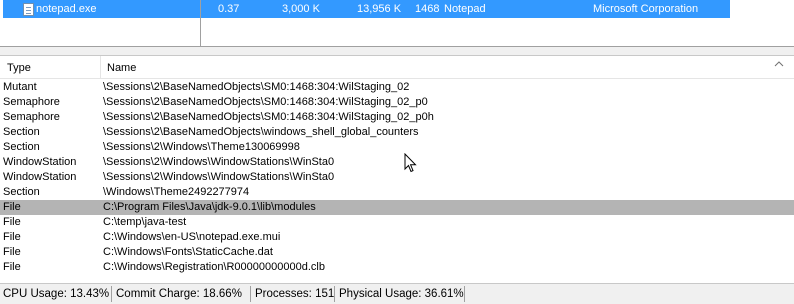 The height and width of the screenshot is (304, 794). Describe the element at coordinates (401, 294) in the screenshot. I see `status-physical-usage: Physical Usage: 36.61%` at that location.